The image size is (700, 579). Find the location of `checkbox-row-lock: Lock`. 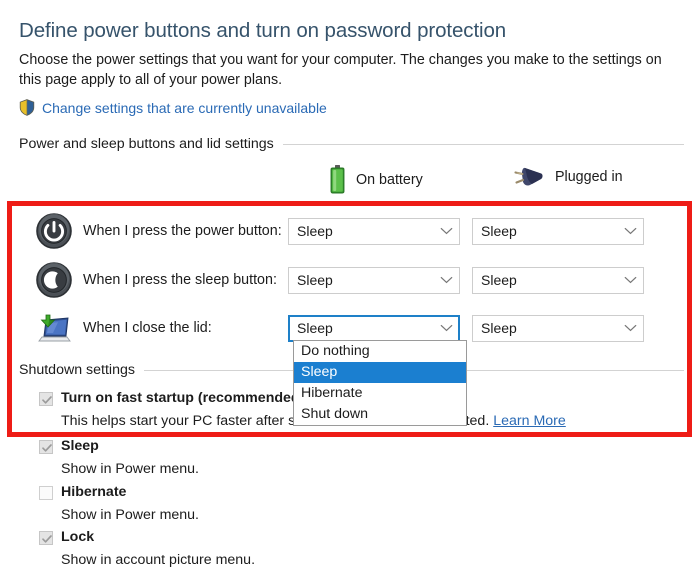

checkbox-row-lock: Lock is located at coordinates (349, 538).